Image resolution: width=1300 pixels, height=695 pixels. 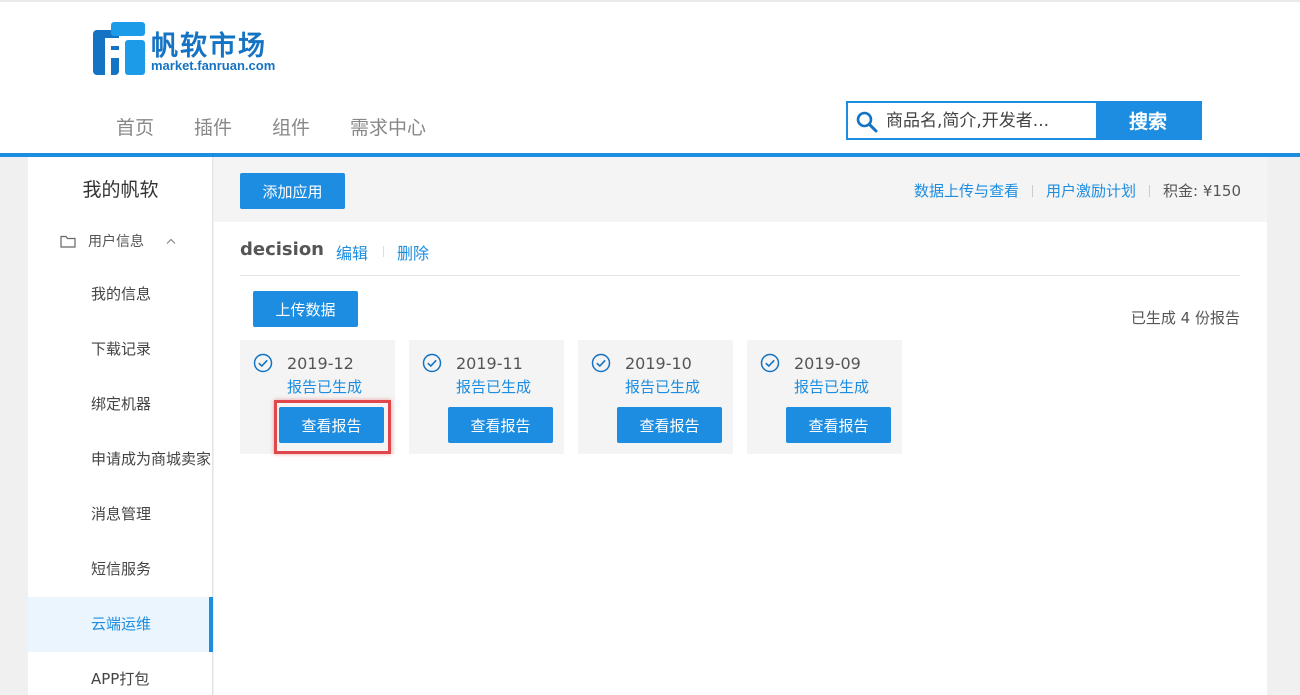 What do you see at coordinates (320, 363) in the screenshot?
I see `report-date: 2019-12` at bounding box center [320, 363].